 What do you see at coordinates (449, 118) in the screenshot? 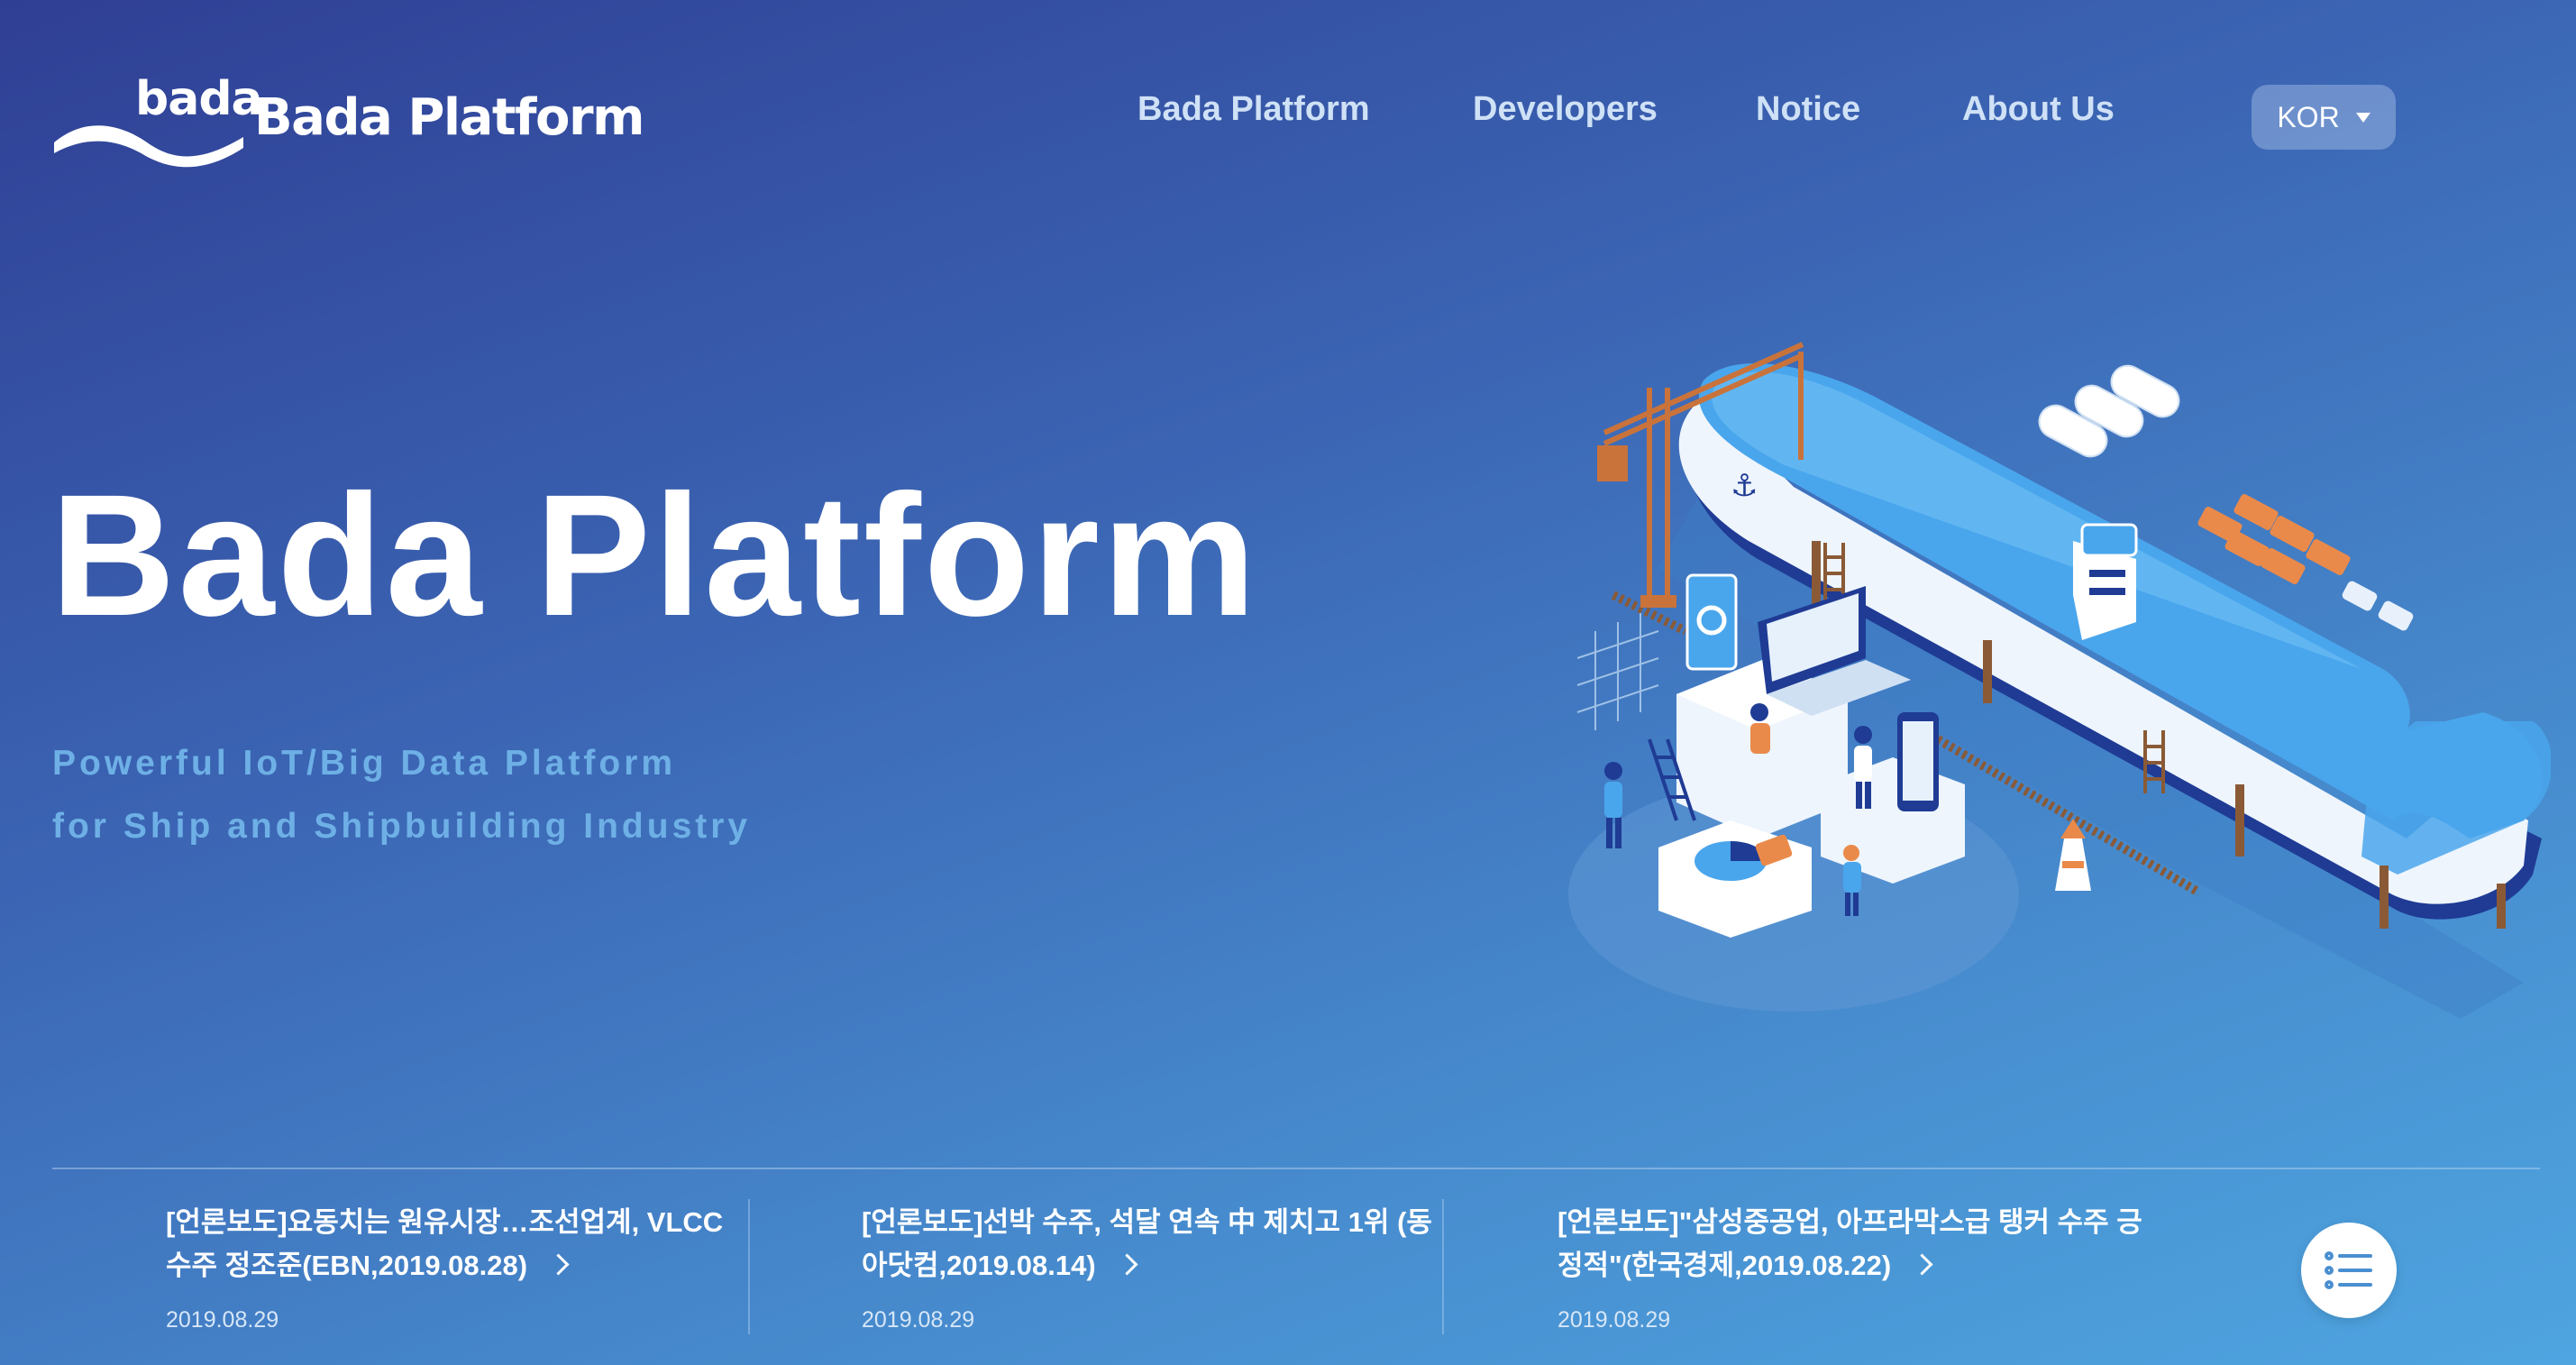
I see `logo-text: Bada Platform` at bounding box center [449, 118].